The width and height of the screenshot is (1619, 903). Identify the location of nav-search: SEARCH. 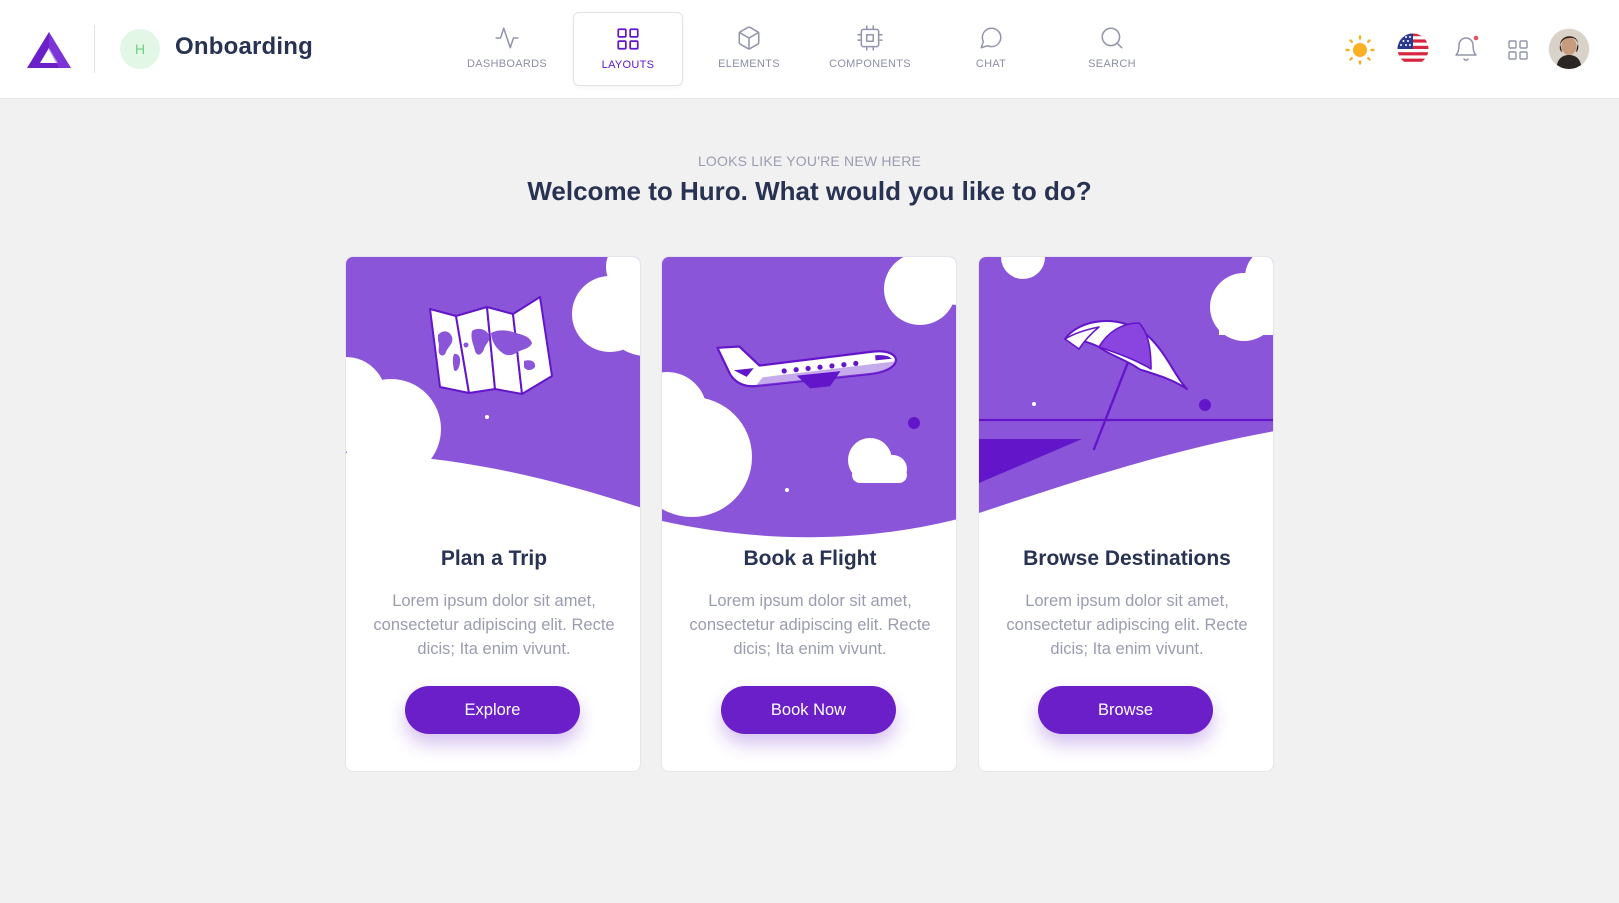
(1112, 49).